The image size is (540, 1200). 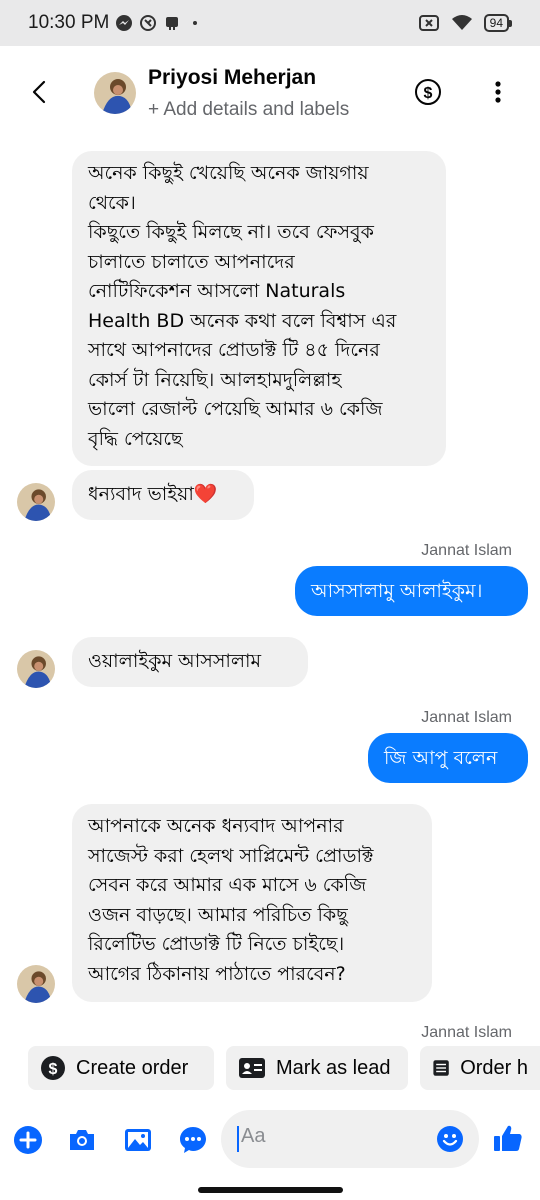 I want to click on battery-level: 94, so click(x=496, y=23).